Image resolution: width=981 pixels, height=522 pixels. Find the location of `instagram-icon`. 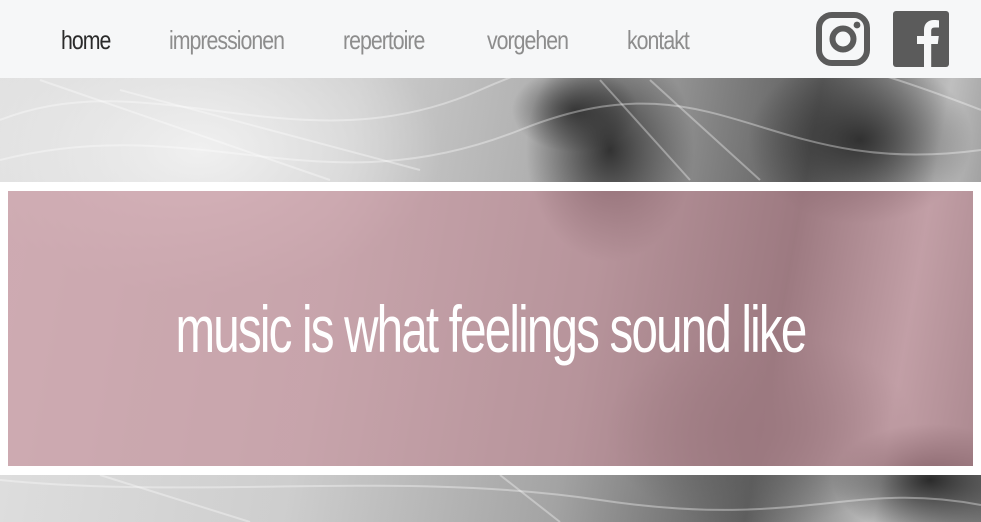

instagram-icon is located at coordinates (843, 39).